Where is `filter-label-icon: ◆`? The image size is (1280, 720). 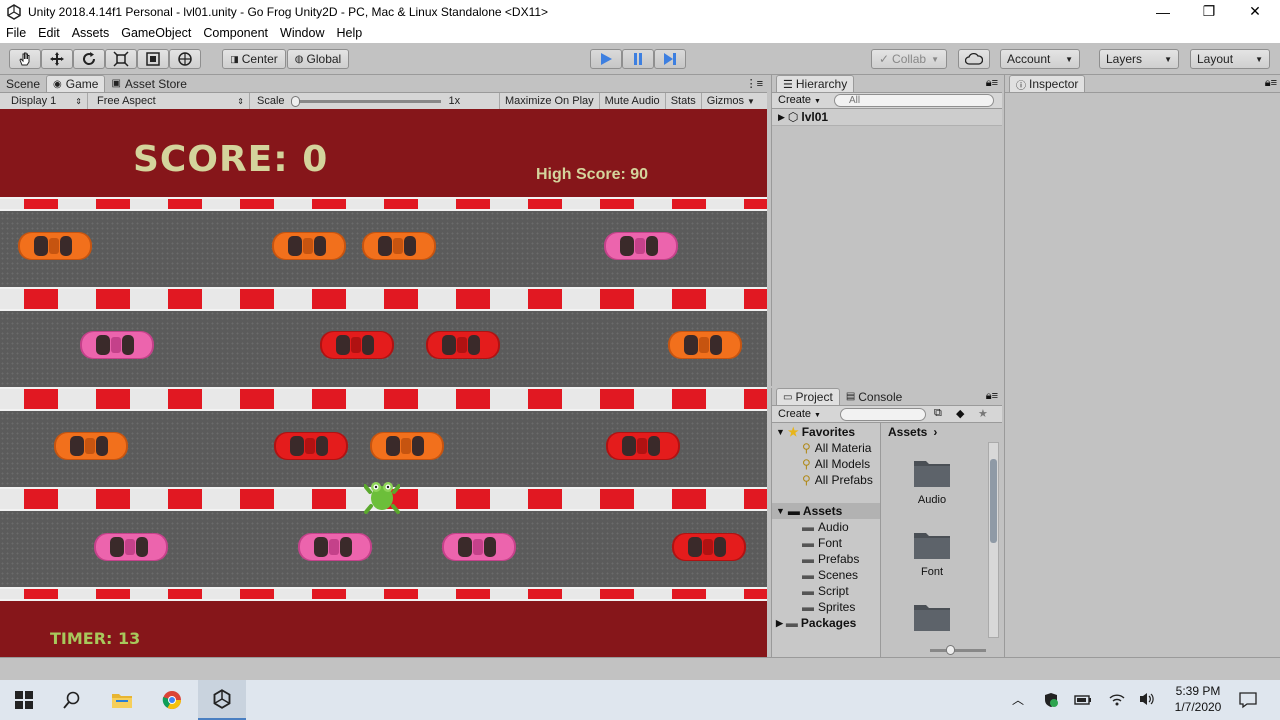 filter-label-icon: ◆ is located at coordinates (960, 413).